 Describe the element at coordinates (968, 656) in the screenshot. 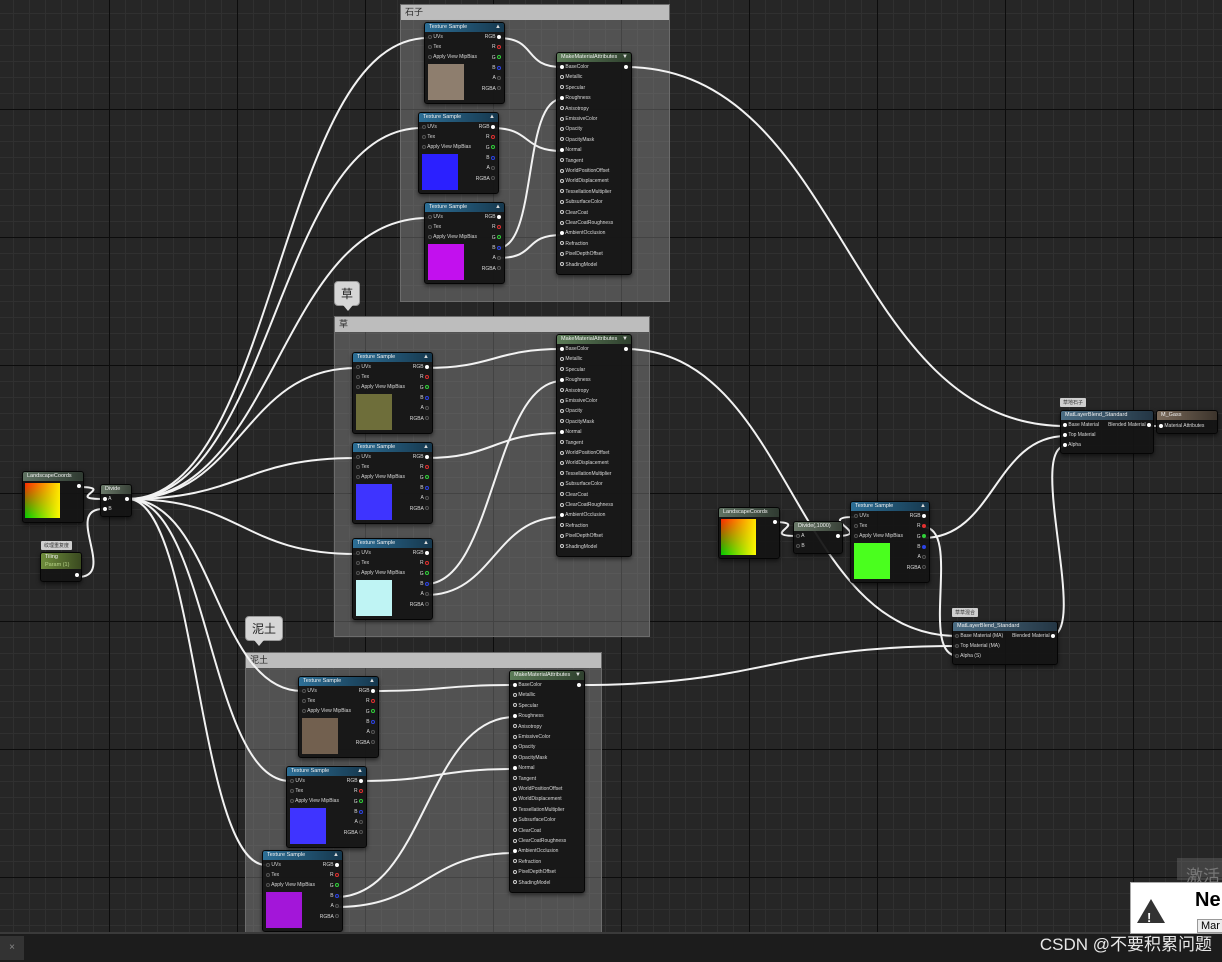

I see `input-pin-alpha: Alpha (S)` at that location.